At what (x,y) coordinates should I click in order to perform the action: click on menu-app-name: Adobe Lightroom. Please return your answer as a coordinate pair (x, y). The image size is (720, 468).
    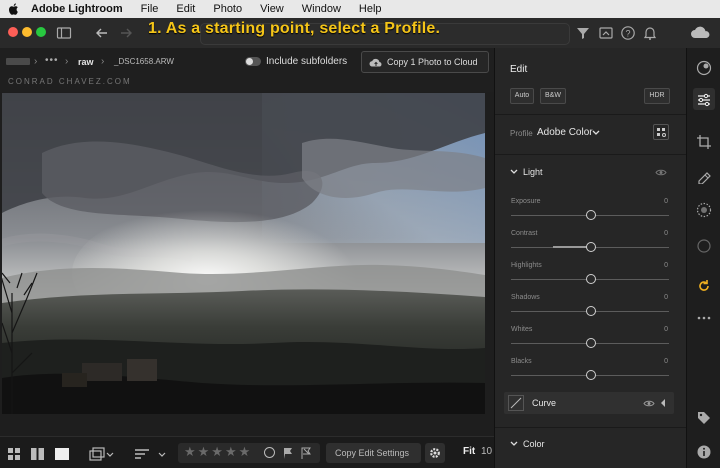
    Looking at the image, I should click on (77, 9).